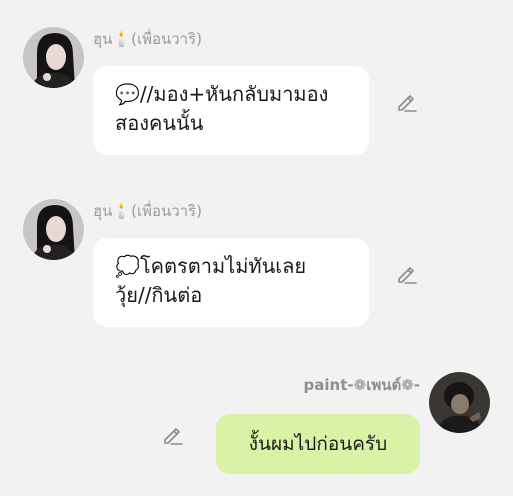 This screenshot has width=513, height=496. Describe the element at coordinates (231, 282) in the screenshot. I see `message-bubble: 💭โคตรตามไม่ทันเลย วุ้ย//กินต่อ` at that location.